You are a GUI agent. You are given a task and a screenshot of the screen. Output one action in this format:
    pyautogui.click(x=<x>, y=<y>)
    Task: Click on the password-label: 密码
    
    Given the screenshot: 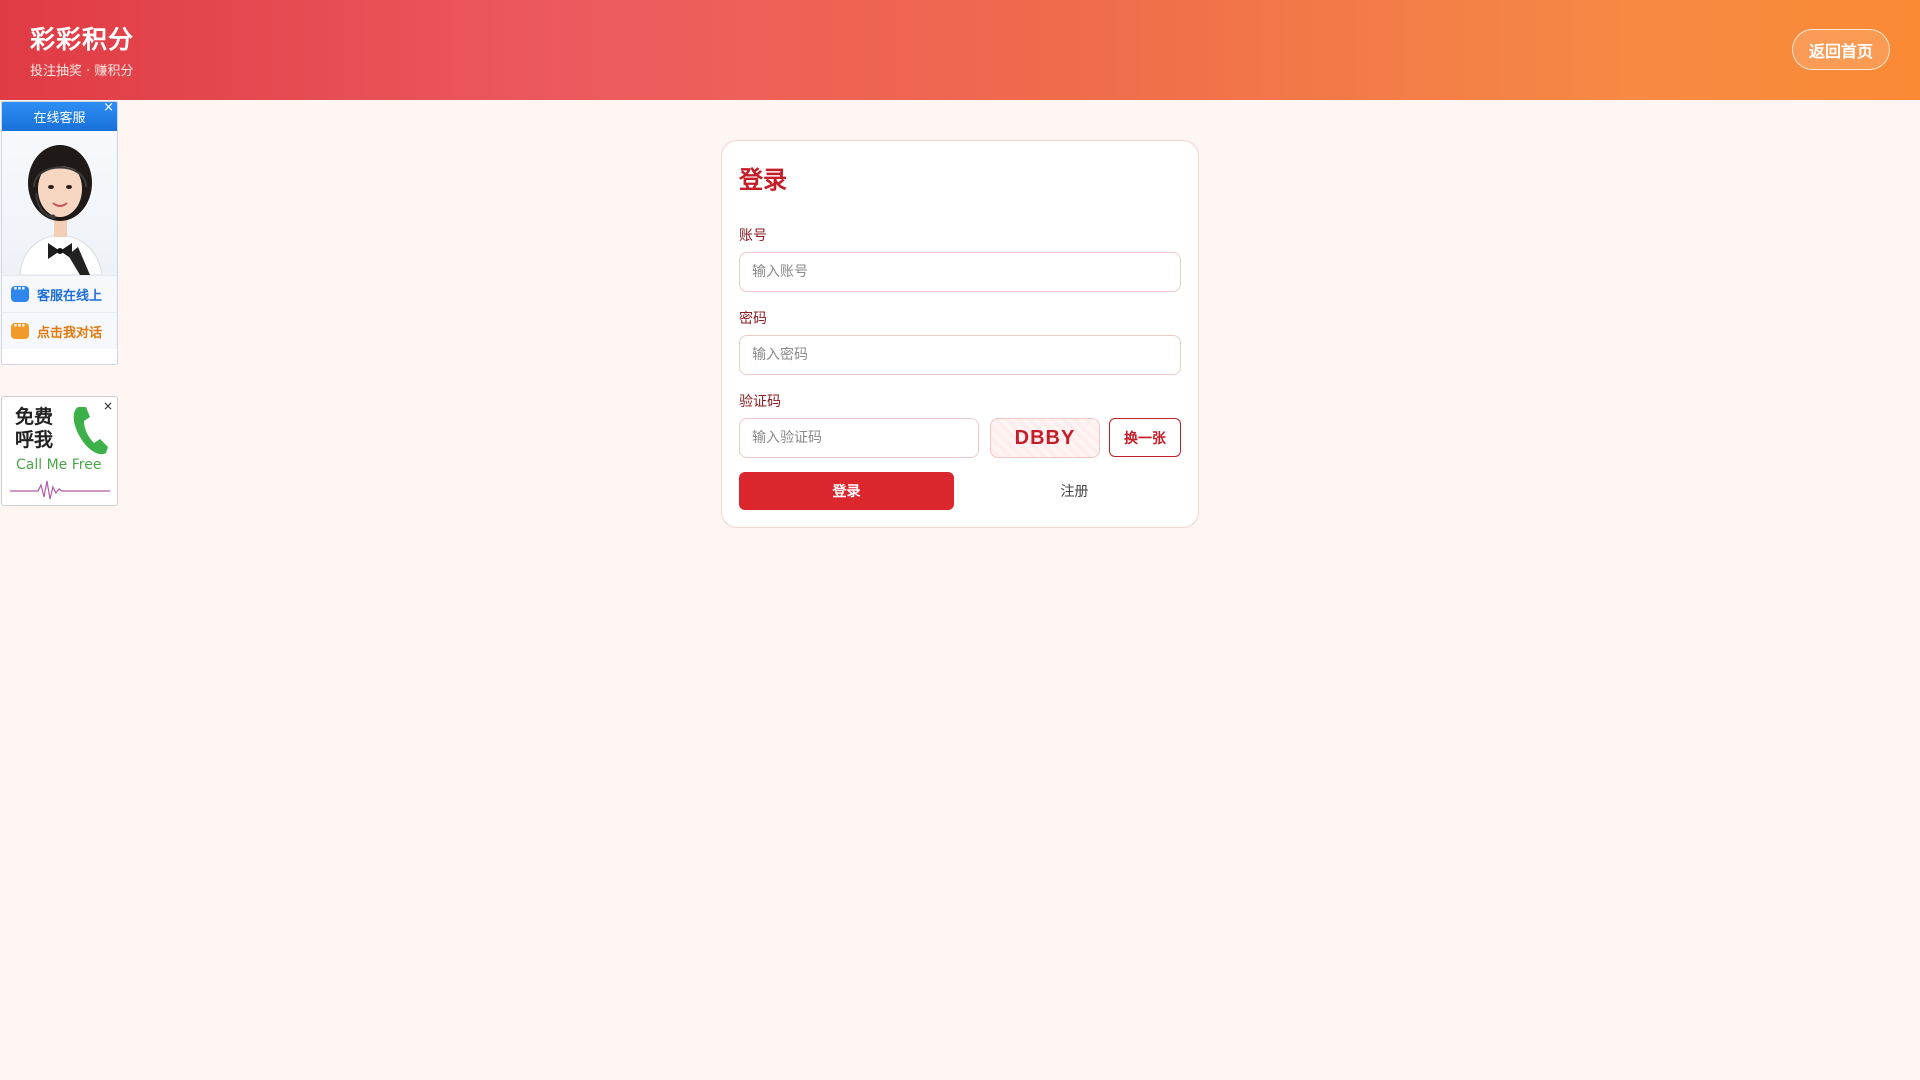 What is the action you would take?
    pyautogui.click(x=753, y=319)
    